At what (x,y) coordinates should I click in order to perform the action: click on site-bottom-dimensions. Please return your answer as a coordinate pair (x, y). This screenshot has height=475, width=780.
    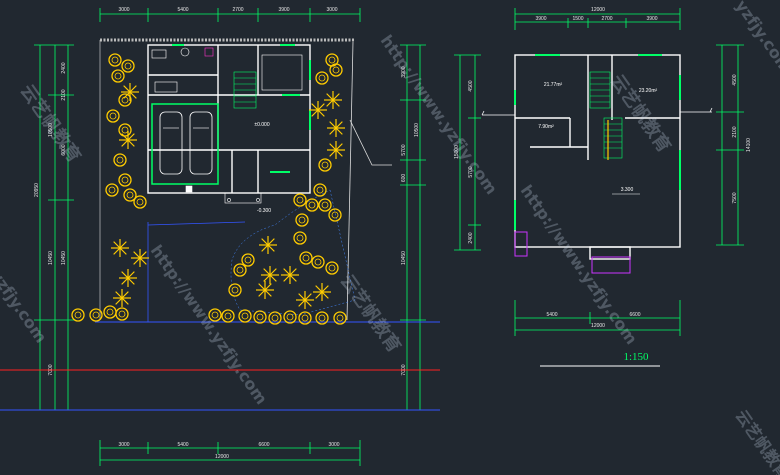
    Looking at the image, I should click on (230, 453).